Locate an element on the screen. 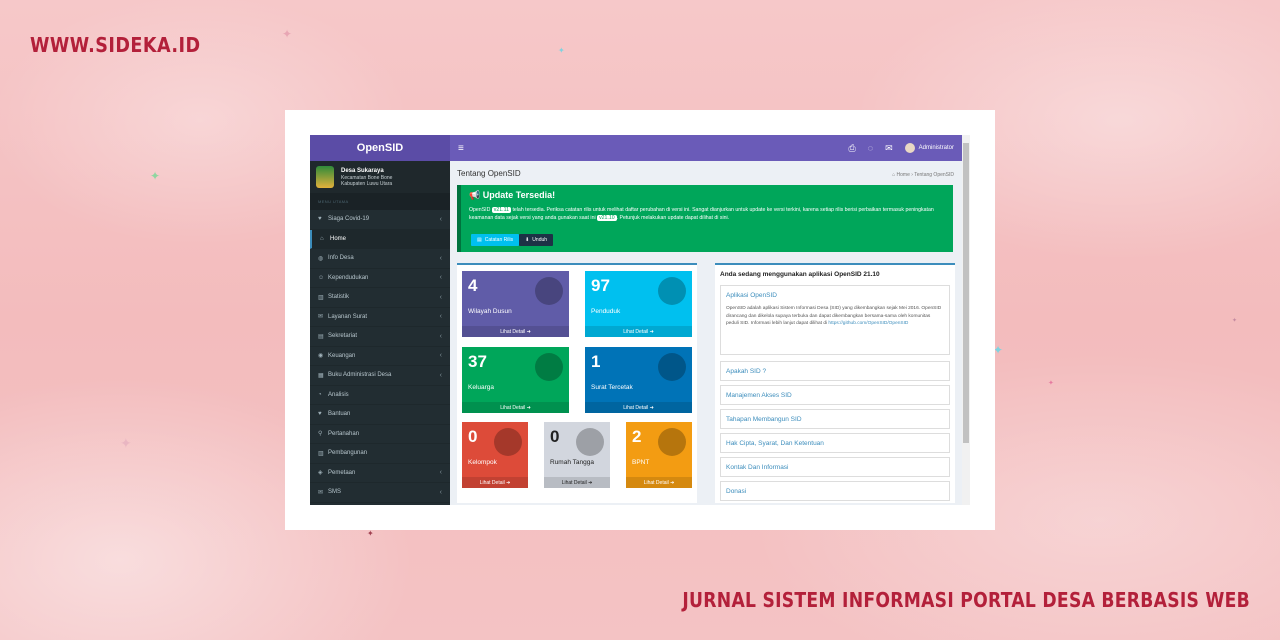  menu-header: MENU UTAMA is located at coordinates (380, 201).